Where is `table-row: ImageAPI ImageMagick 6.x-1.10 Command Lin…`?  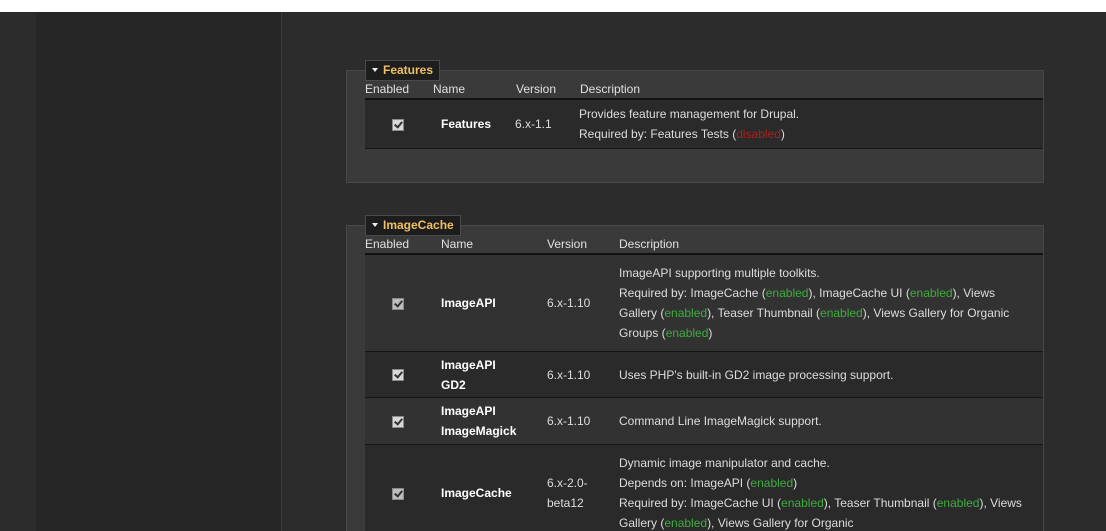
table-row: ImageAPI ImageMagick 6.x-1.10 Command Lin… is located at coordinates (704, 421).